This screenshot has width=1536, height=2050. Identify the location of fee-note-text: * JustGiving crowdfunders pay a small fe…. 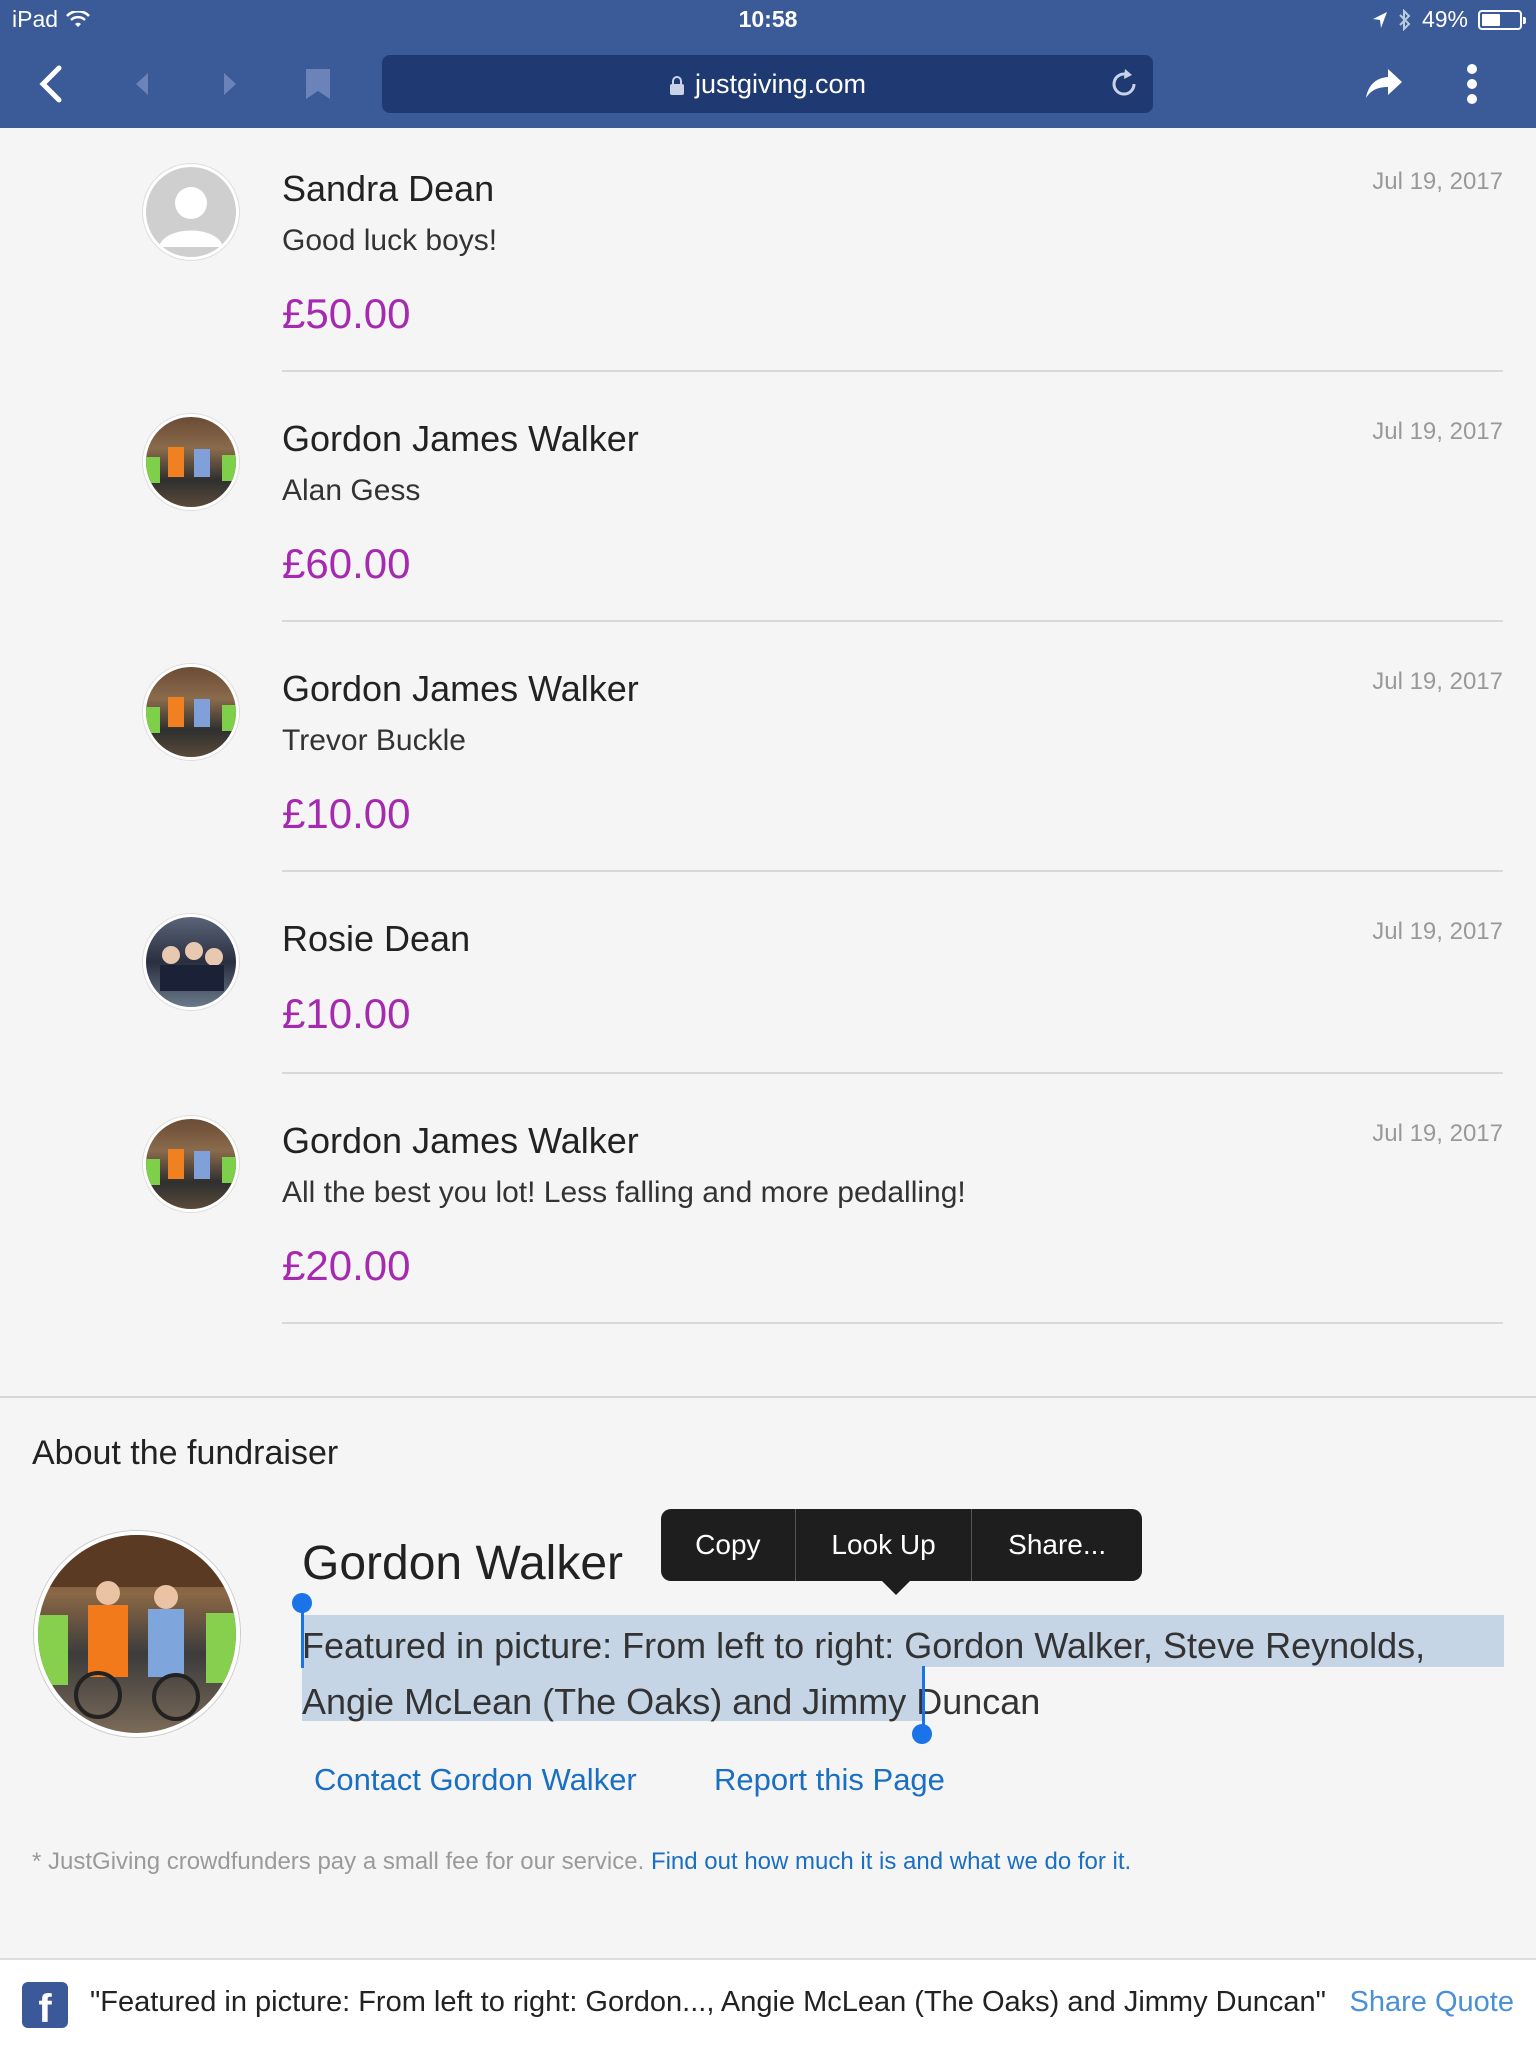
(338, 1861).